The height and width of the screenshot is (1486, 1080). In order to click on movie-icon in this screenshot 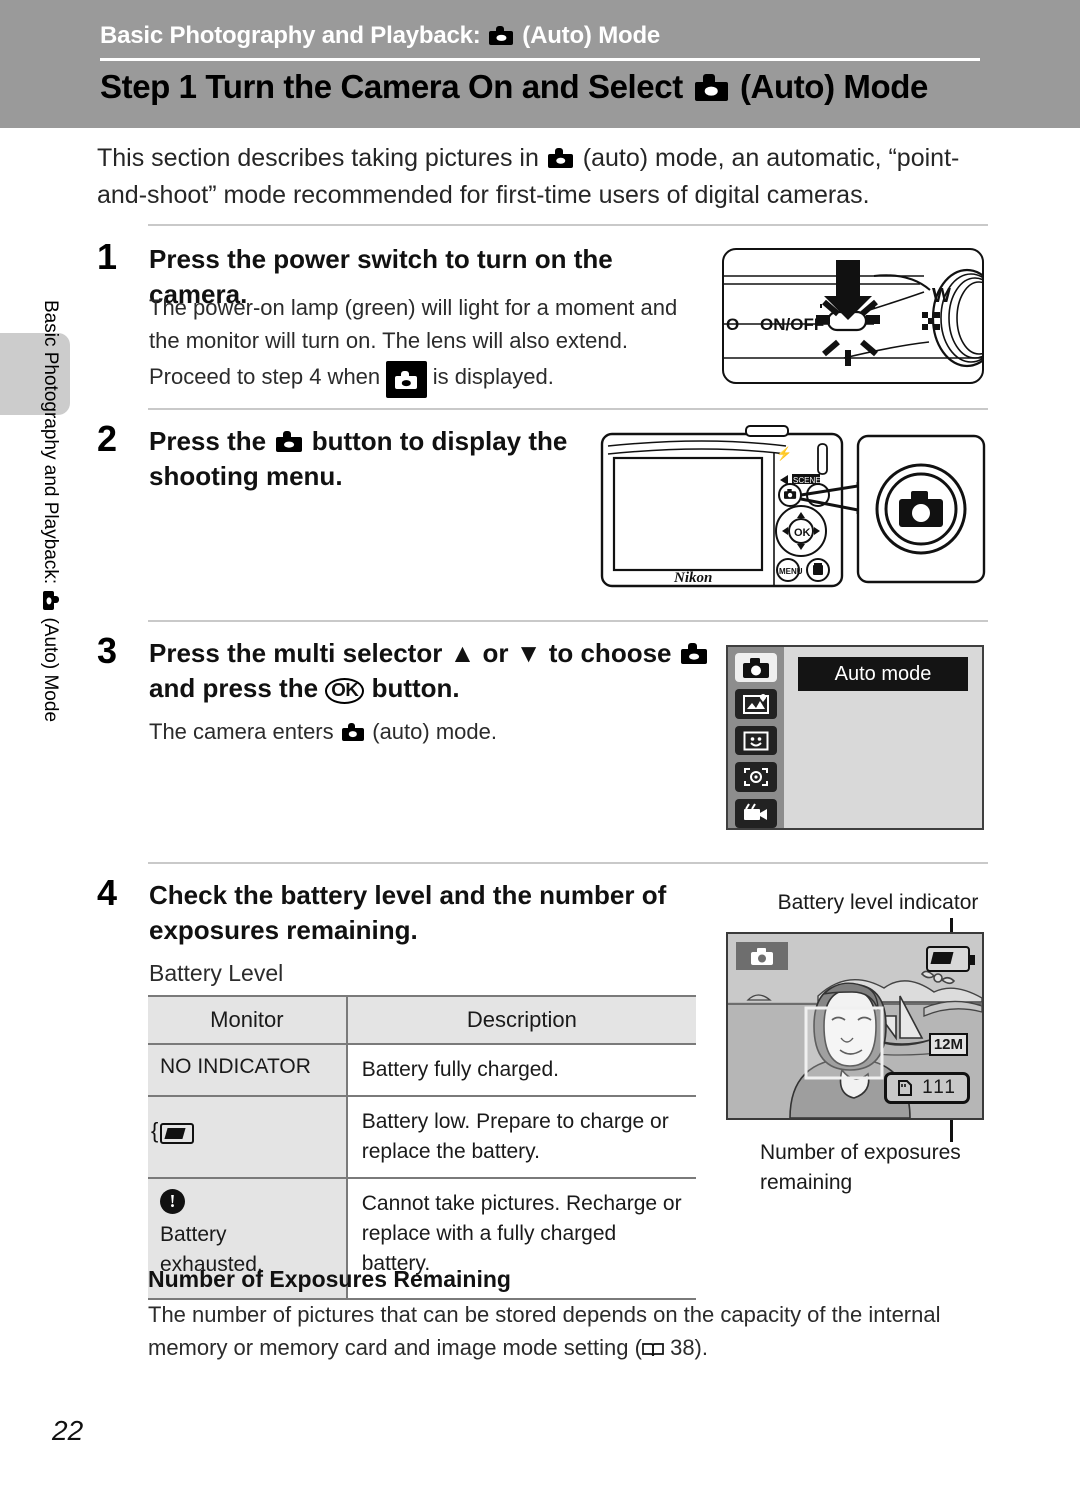, I will do `click(756, 813)`.